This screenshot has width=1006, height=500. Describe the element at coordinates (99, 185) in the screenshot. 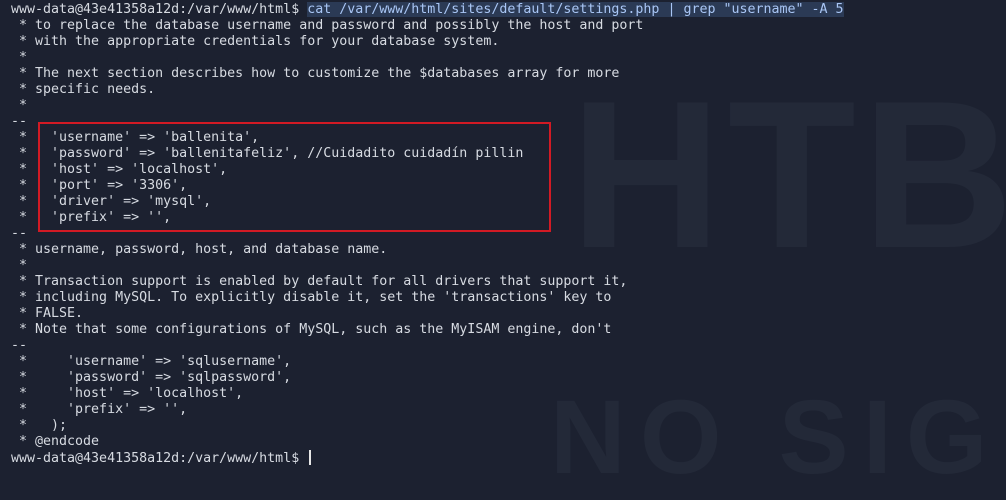

I see `output-line: * 'port' => '3306',` at that location.